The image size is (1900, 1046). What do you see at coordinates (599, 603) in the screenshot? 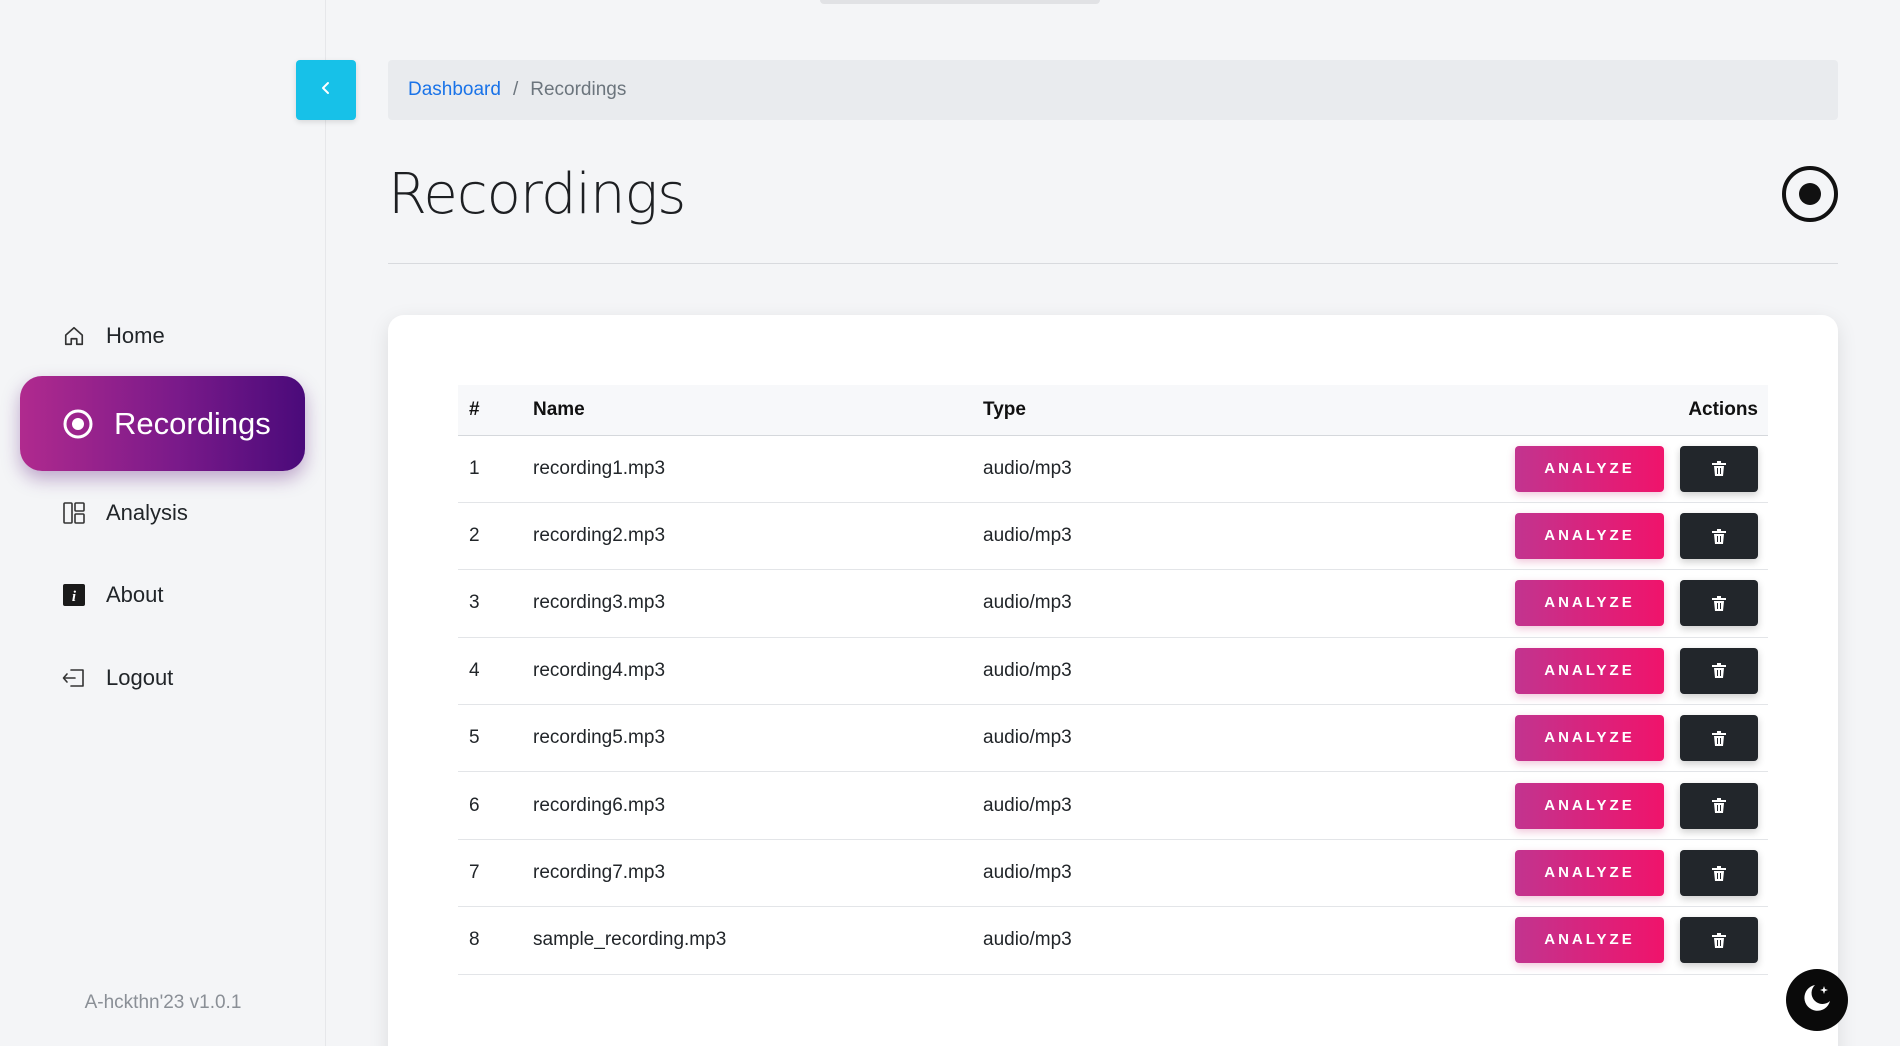
I see `recording-name: recording3.mp3` at bounding box center [599, 603].